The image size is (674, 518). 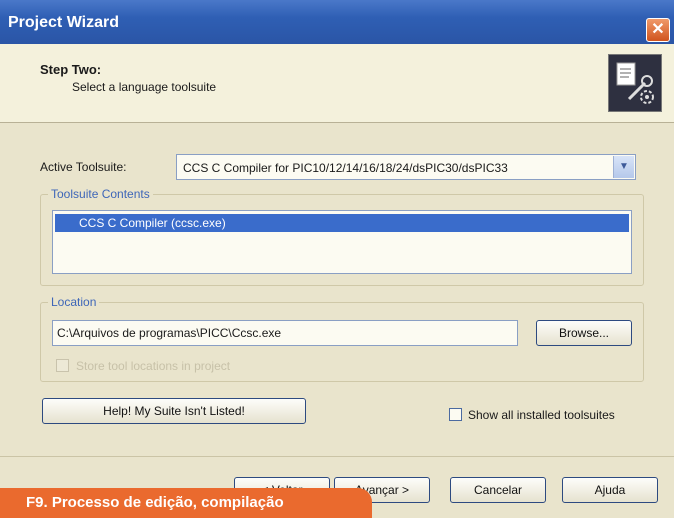 I want to click on active-toolsuite-label: Active Toolsuite:, so click(x=83, y=167).